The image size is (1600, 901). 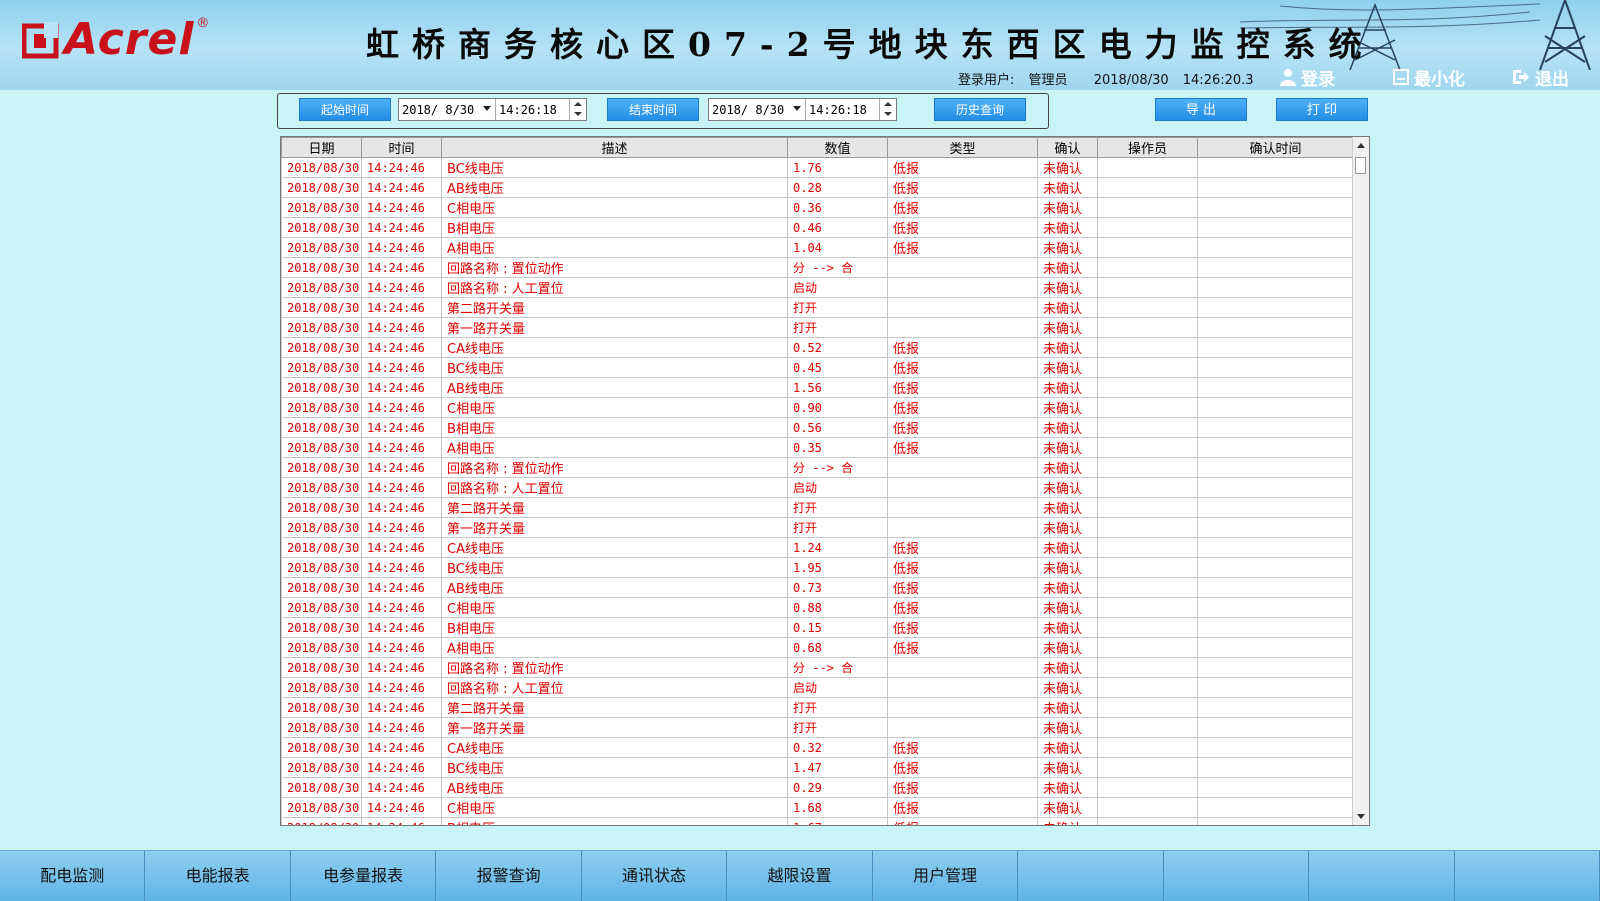 What do you see at coordinates (73, 876) in the screenshot?
I see `nav-item-0: 配电监测` at bounding box center [73, 876].